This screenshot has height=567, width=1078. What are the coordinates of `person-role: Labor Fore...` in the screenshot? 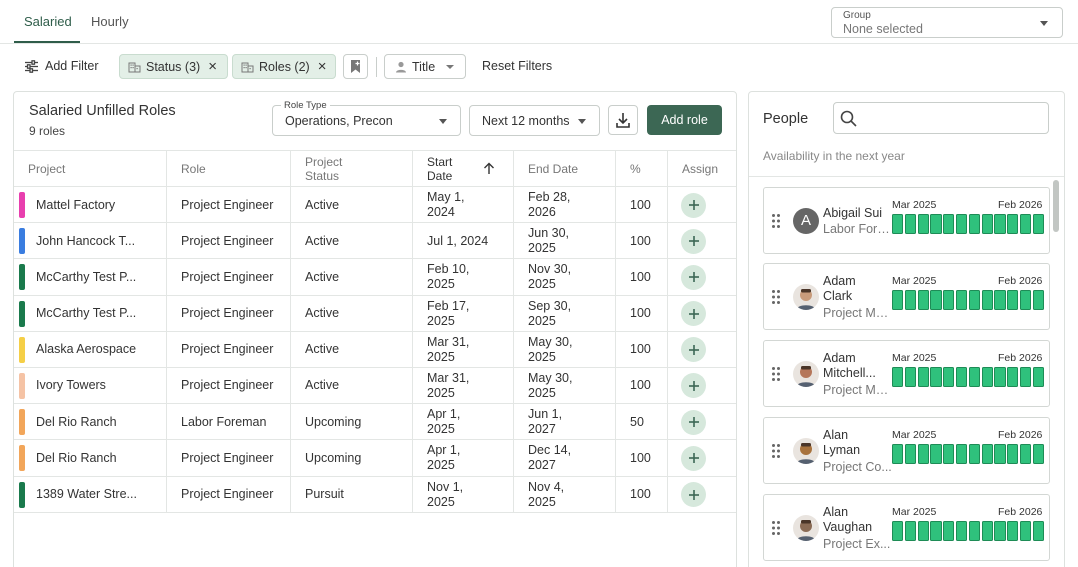 It's located at (858, 229).